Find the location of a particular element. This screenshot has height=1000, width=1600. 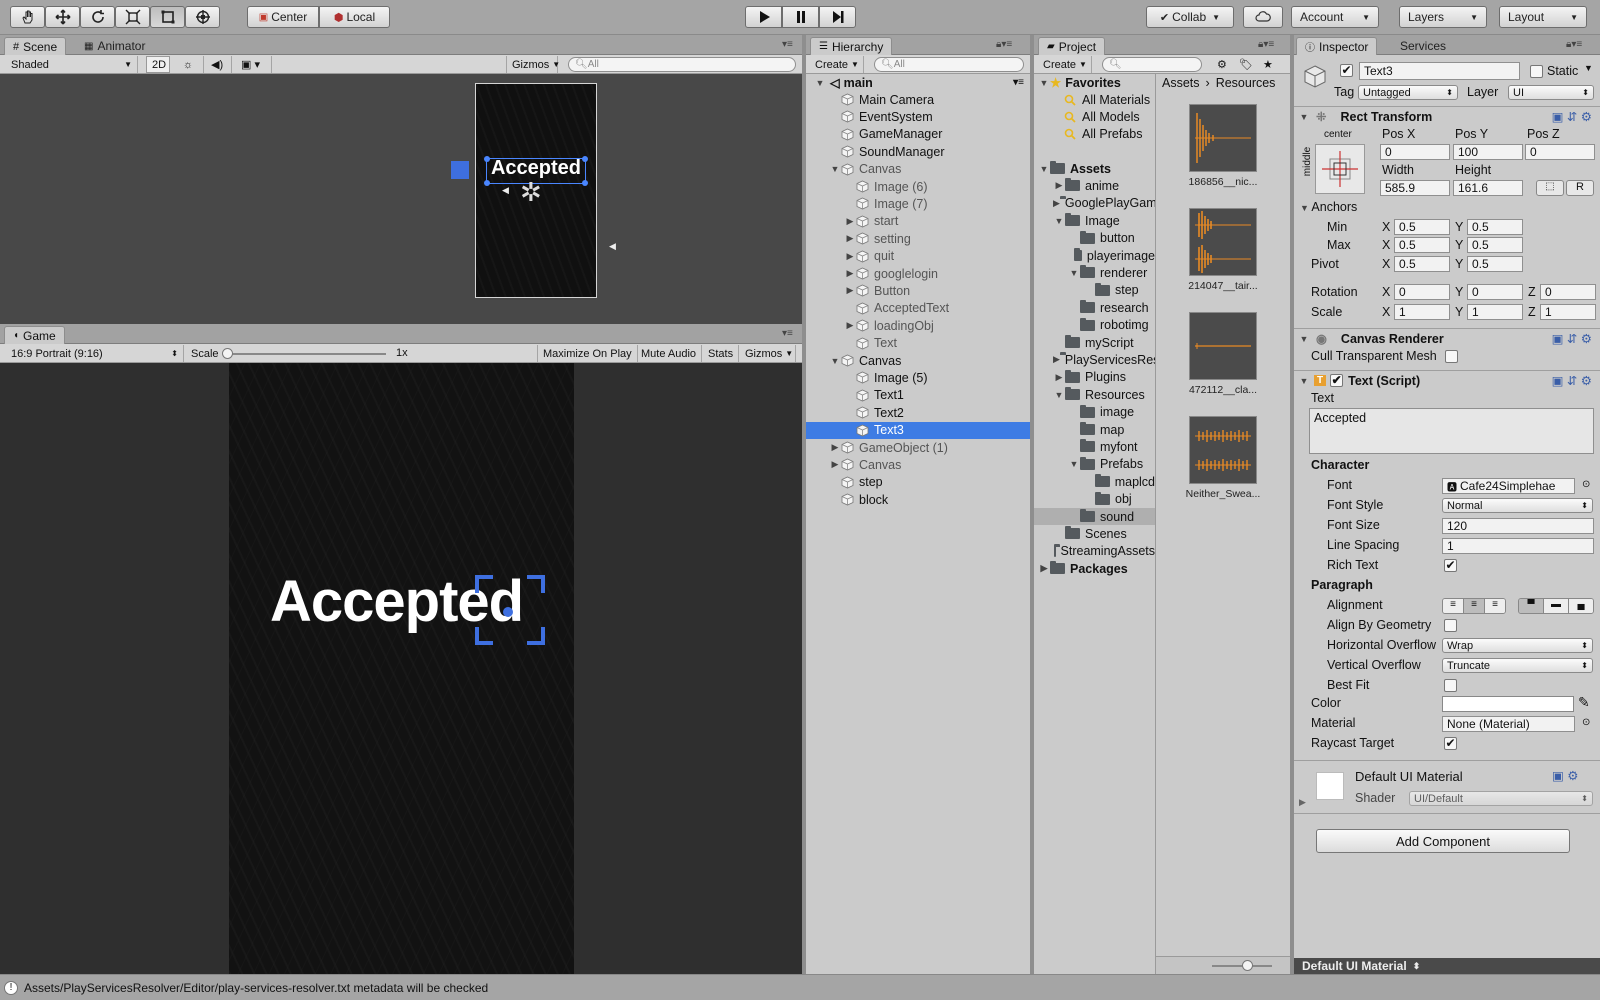

chevron-down-icon: ▼ is located at coordinates (1588, 68).